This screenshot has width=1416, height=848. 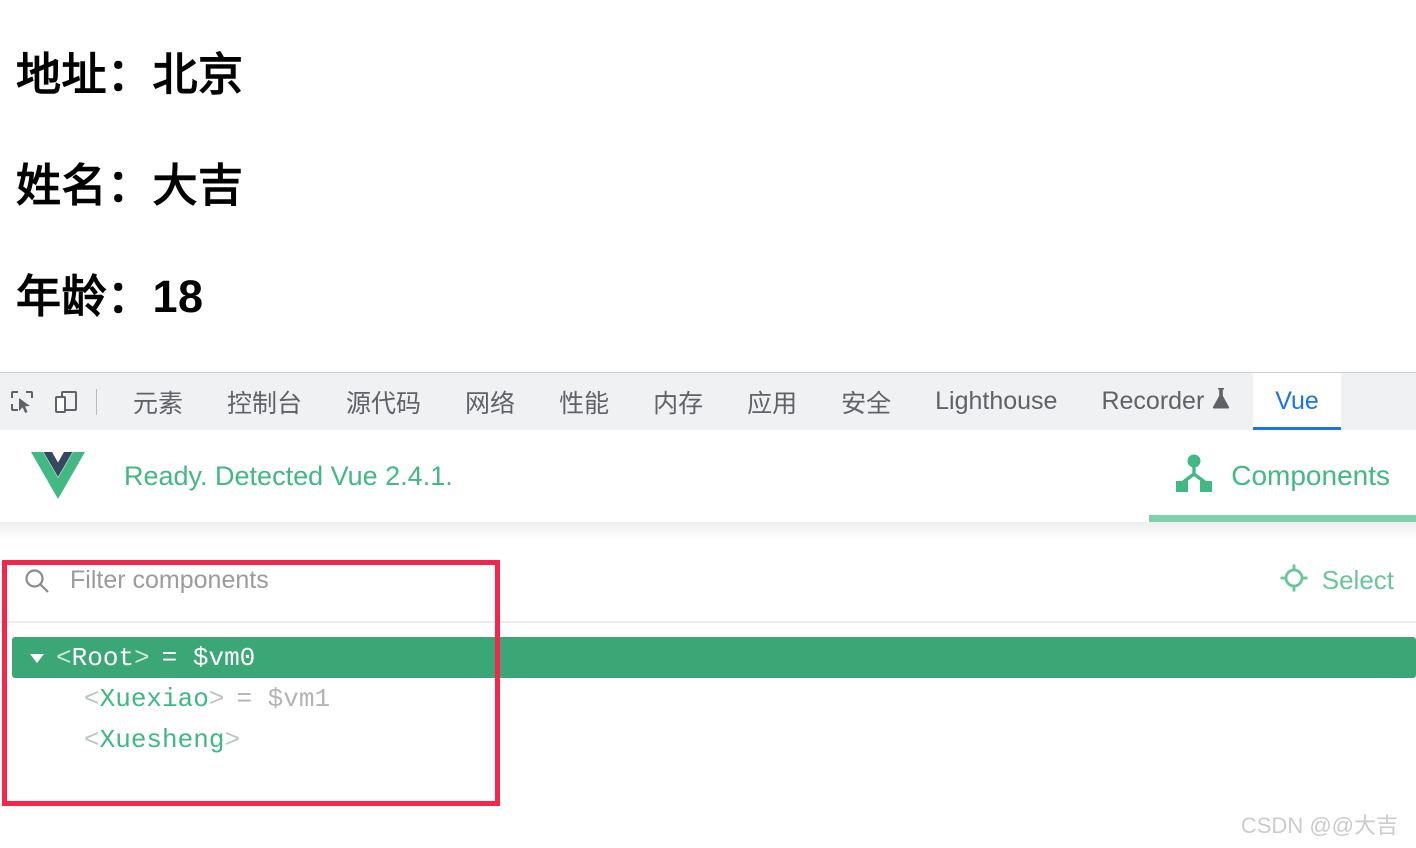 I want to click on tab-label: 元素, so click(x=158, y=403).